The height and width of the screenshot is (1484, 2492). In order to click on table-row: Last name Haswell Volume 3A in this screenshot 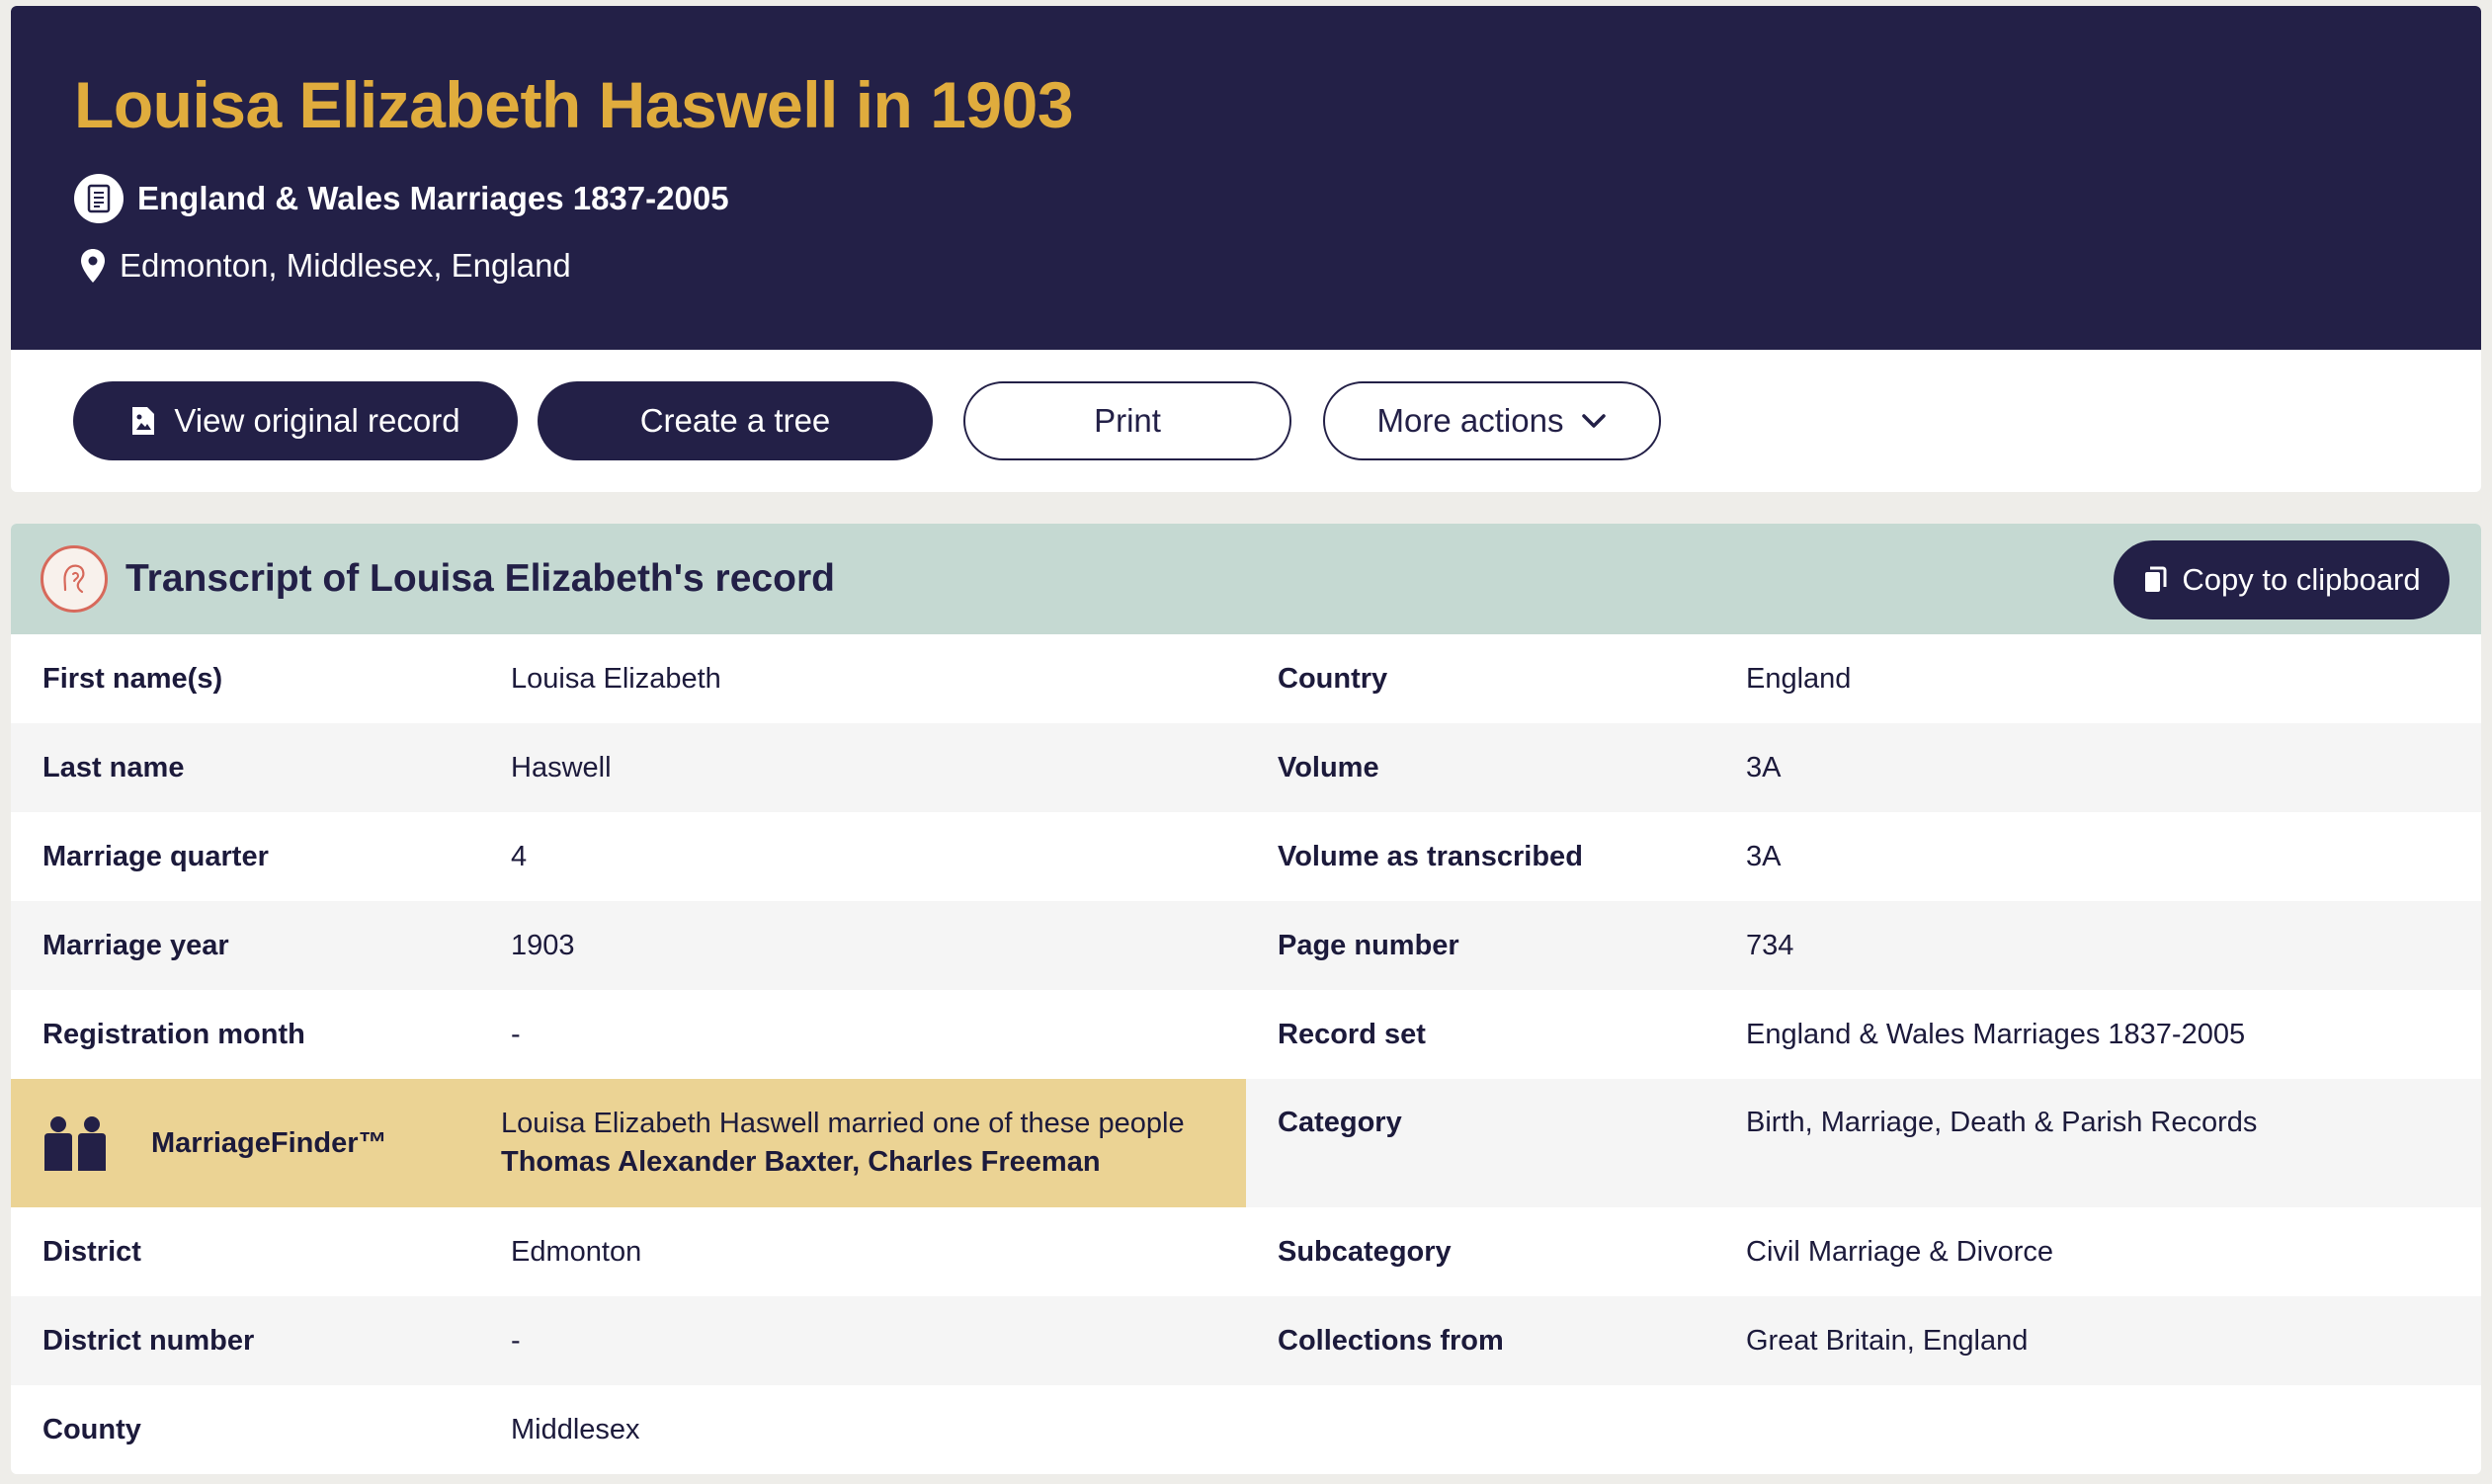, I will do `click(1246, 767)`.